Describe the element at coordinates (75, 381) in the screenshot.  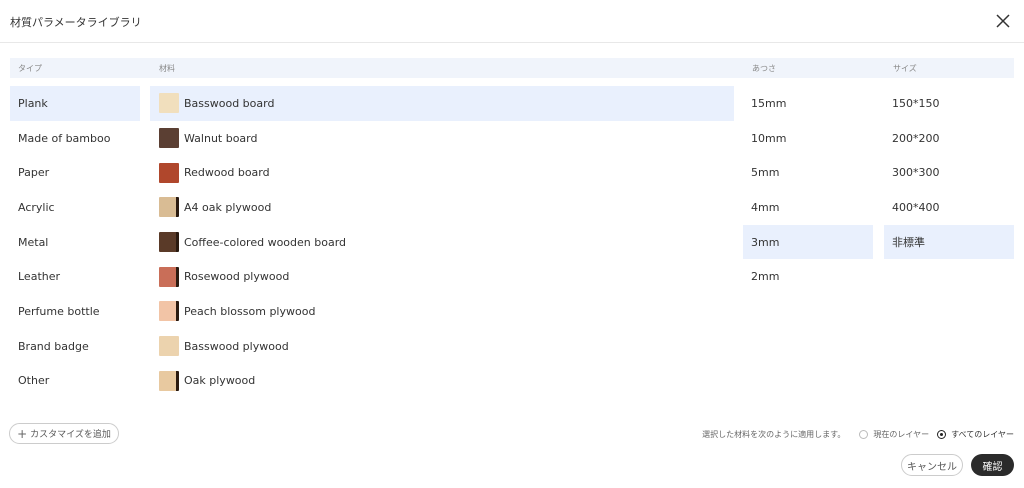
I see `type-item: Other` at that location.